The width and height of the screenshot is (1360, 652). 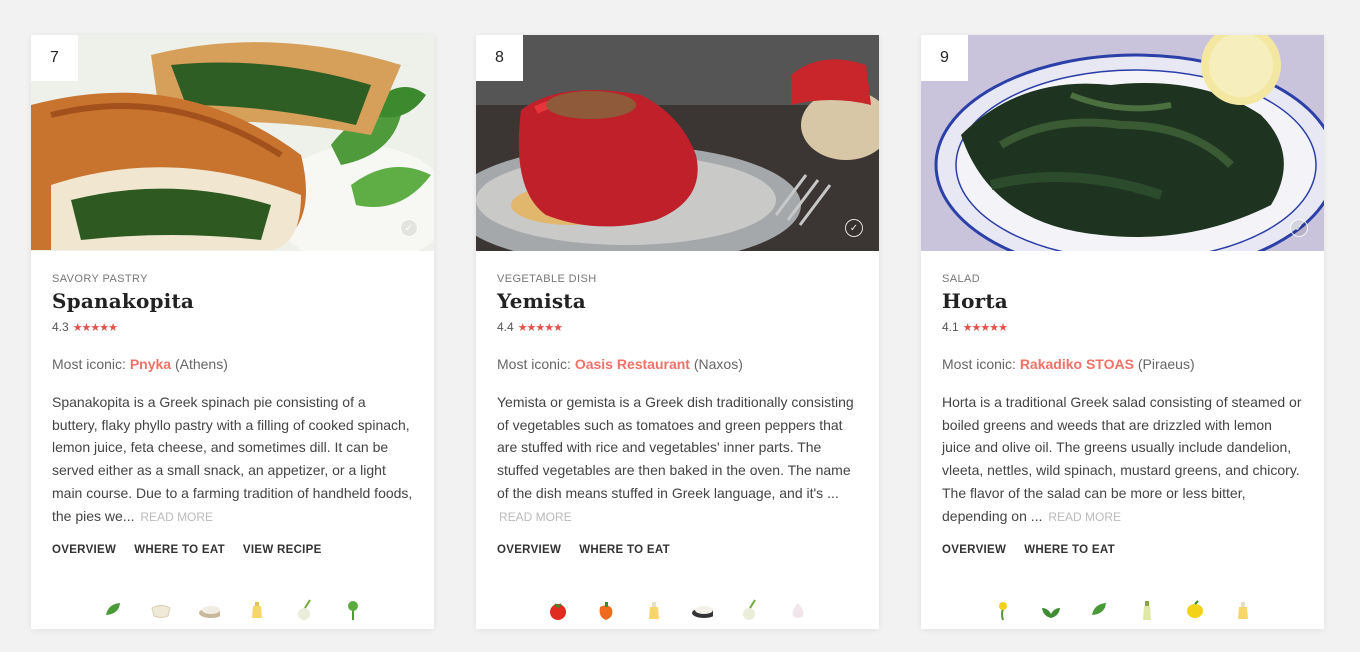 I want to click on rating-value: 4.3, so click(x=60, y=327).